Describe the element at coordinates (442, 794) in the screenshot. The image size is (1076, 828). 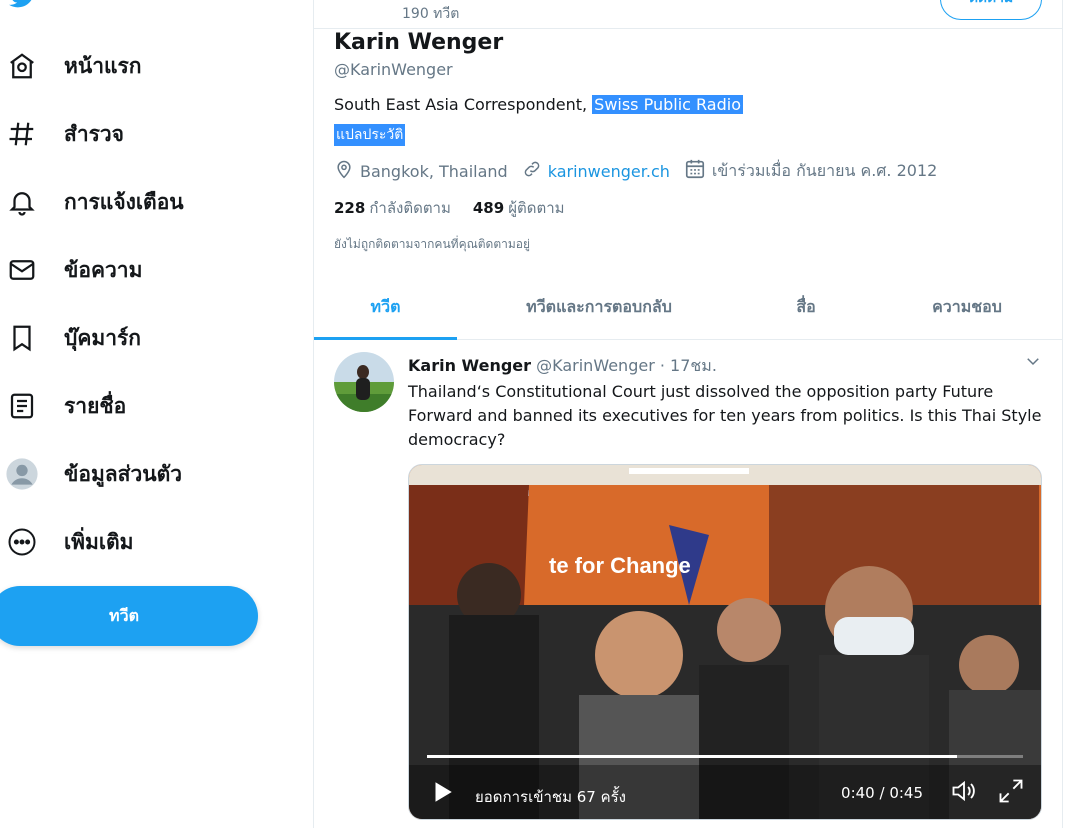
I see `play-icon` at that location.